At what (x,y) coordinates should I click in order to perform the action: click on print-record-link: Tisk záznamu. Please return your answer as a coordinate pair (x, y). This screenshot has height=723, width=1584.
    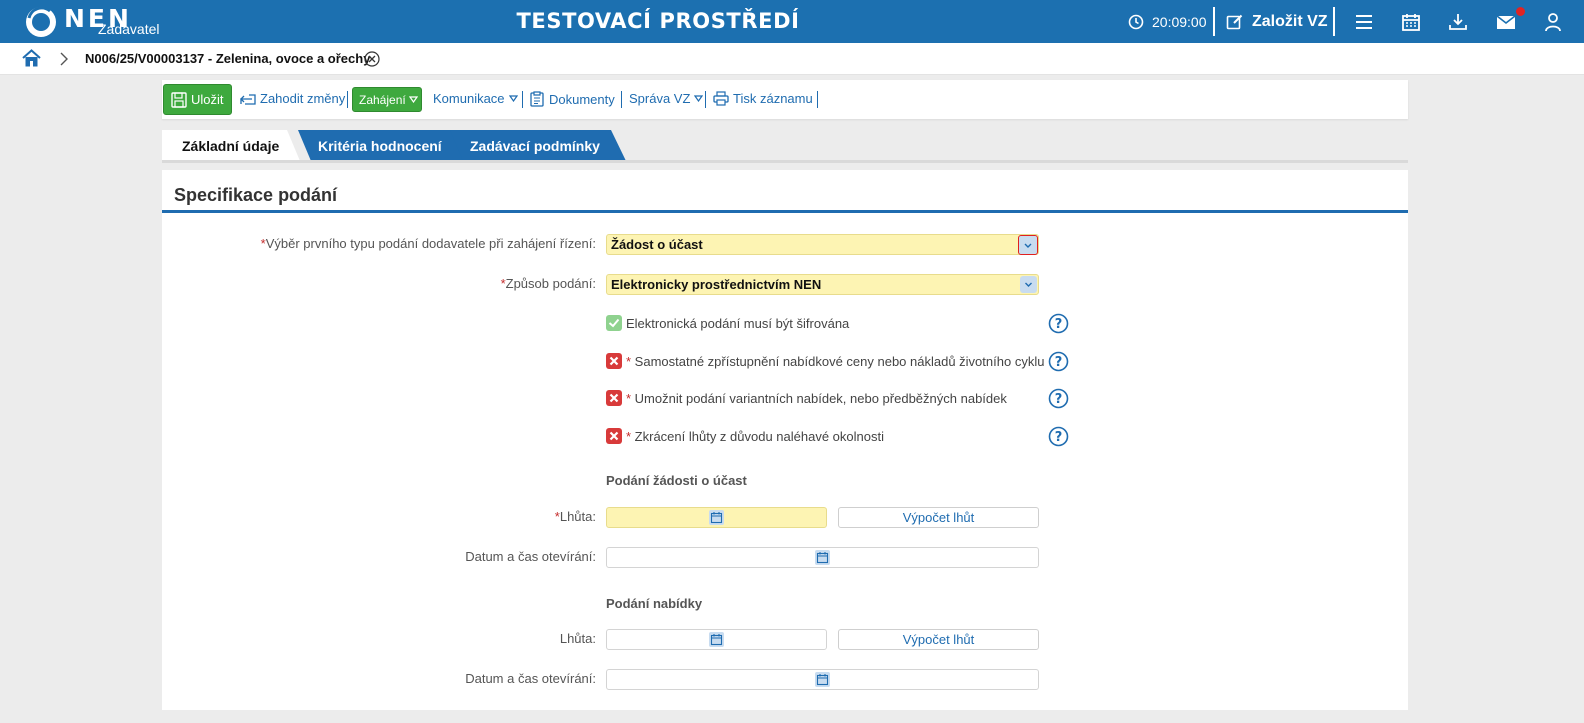
    Looking at the image, I should click on (763, 98).